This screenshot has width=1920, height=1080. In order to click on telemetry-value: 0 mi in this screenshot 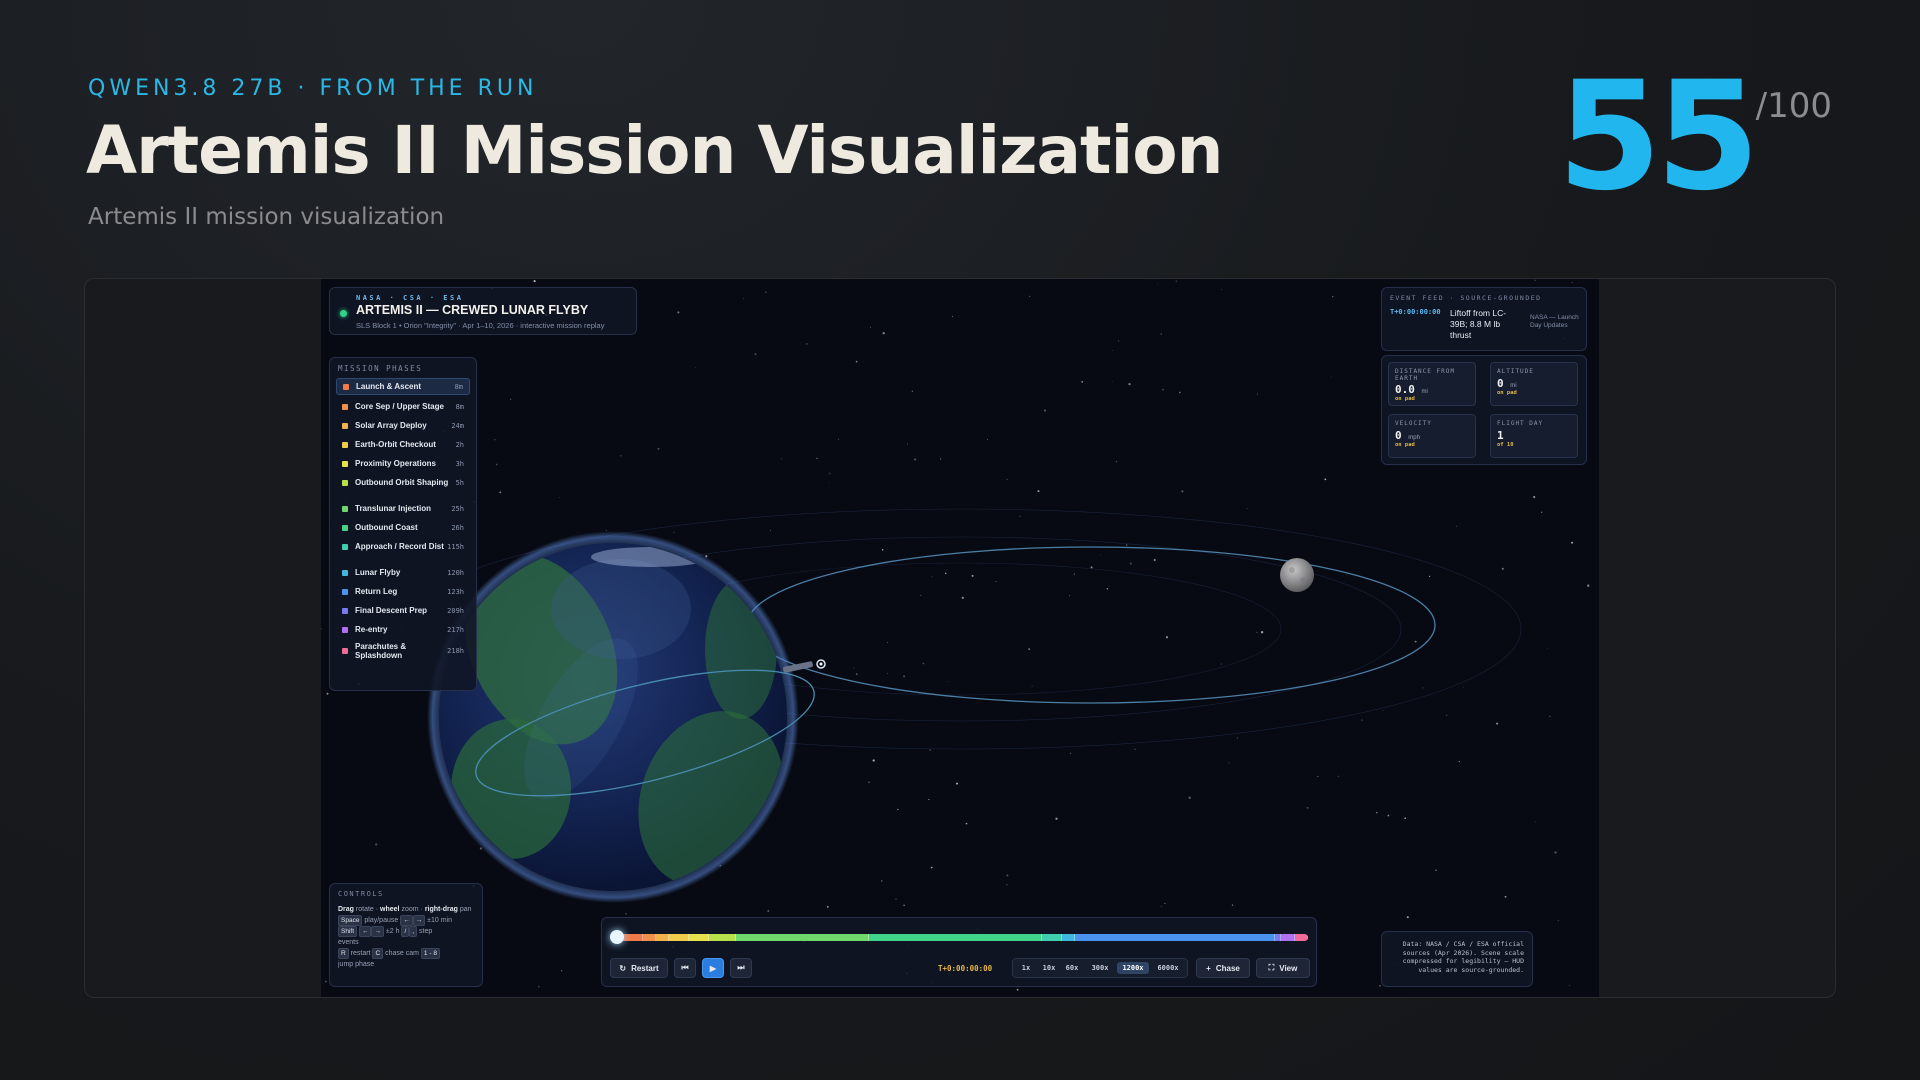, I will do `click(1507, 383)`.